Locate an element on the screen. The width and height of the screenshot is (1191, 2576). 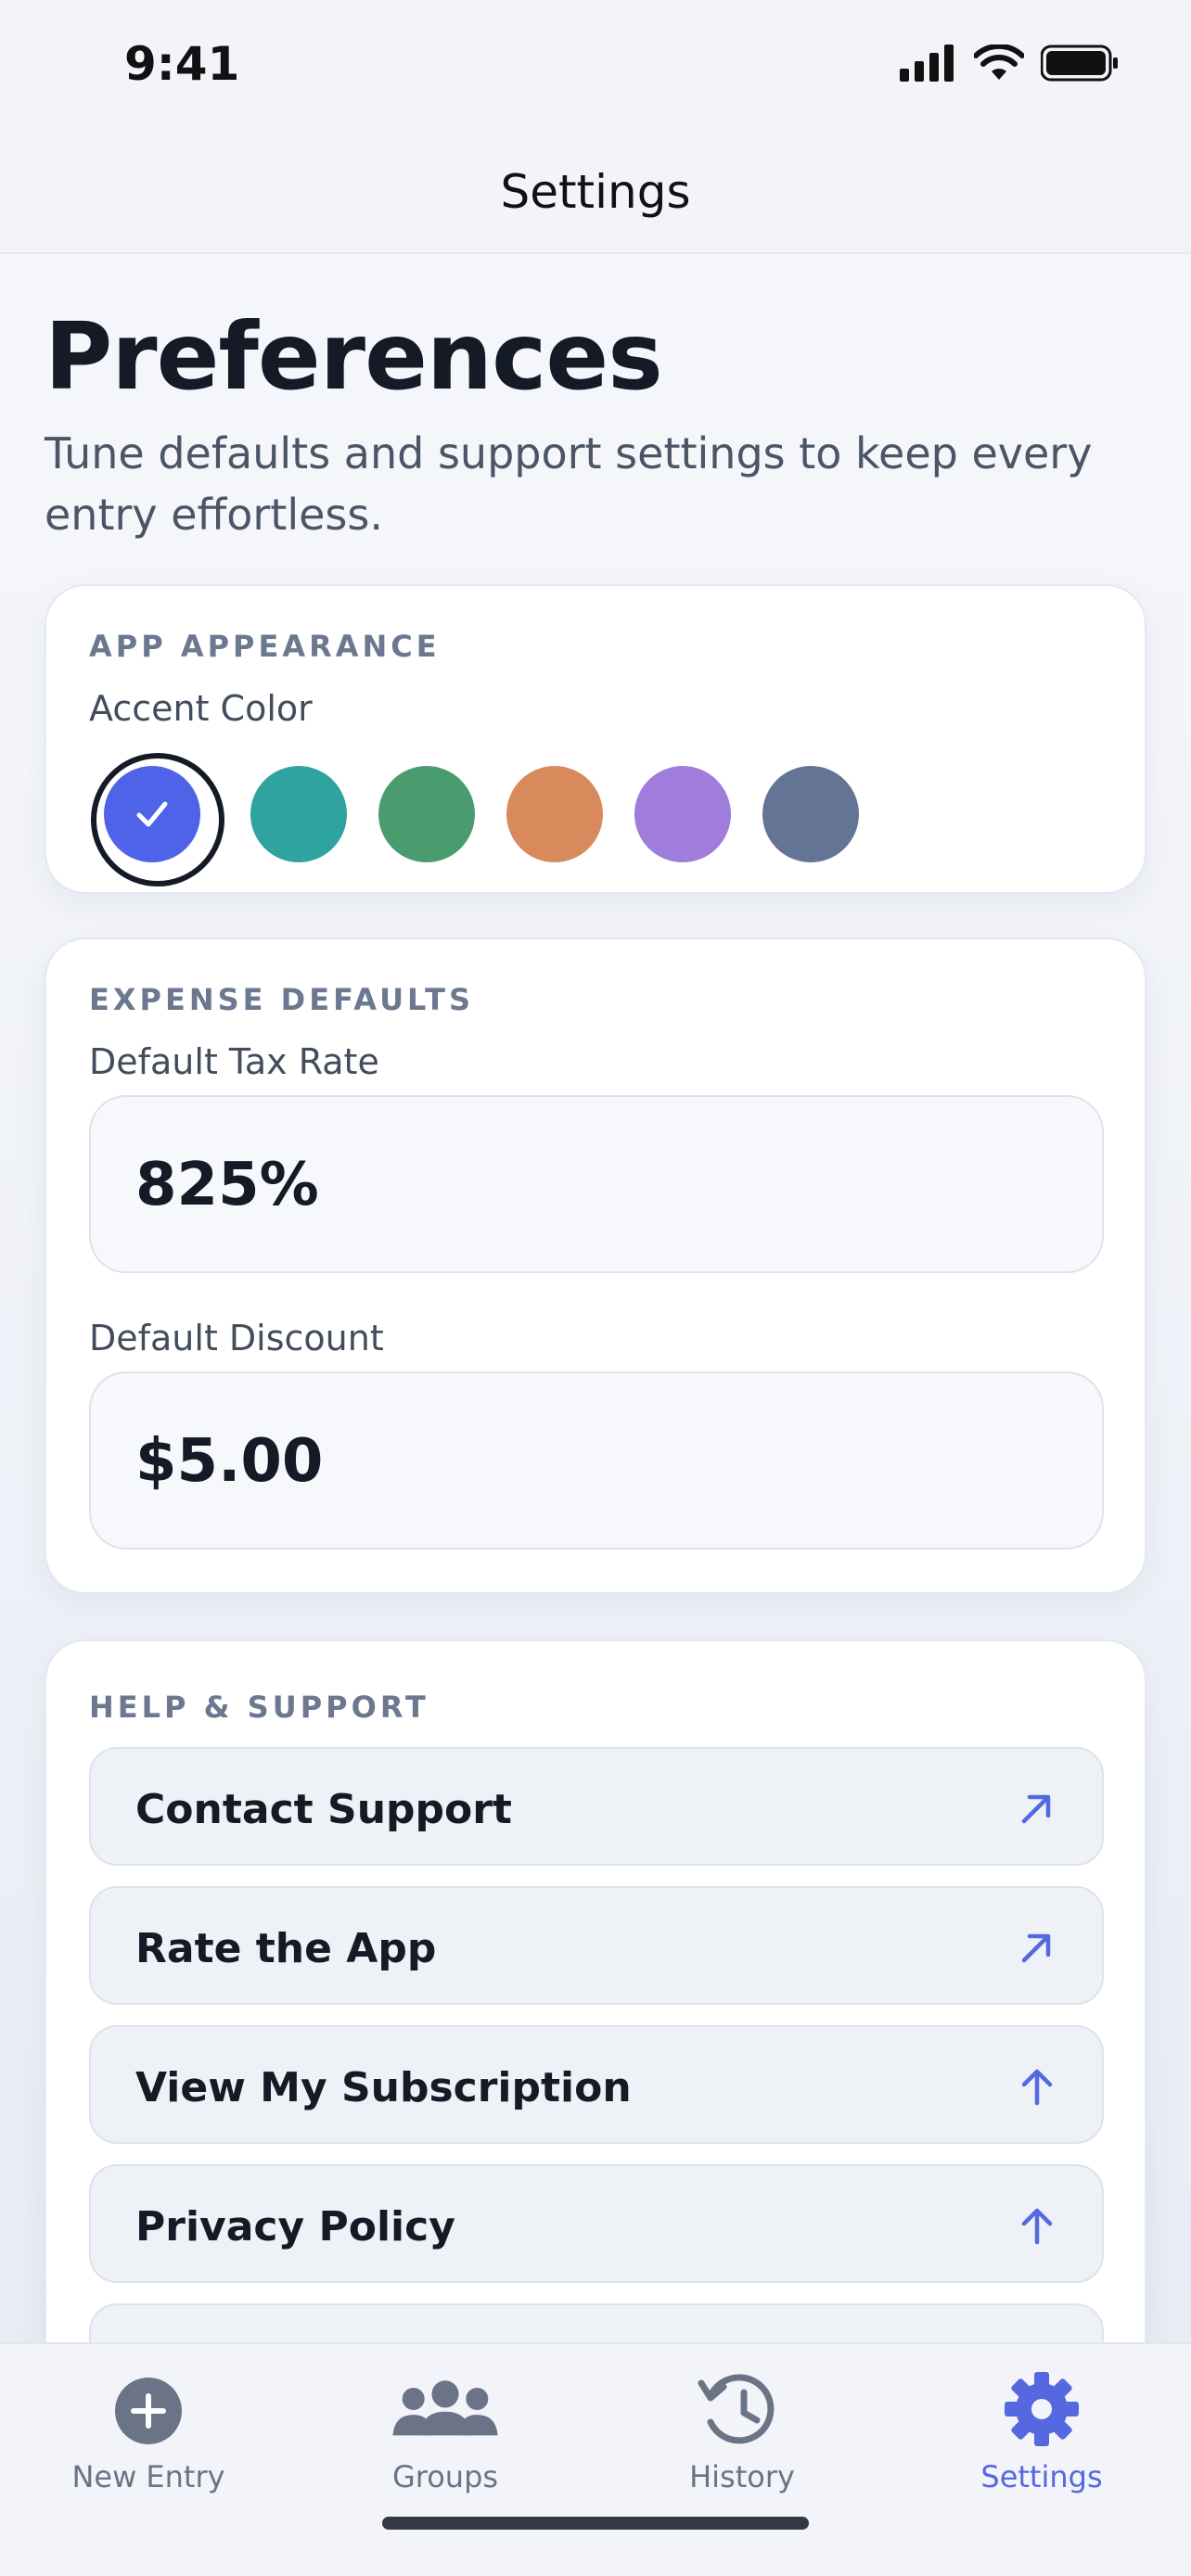
status-time: 9:41 is located at coordinates (182, 64).